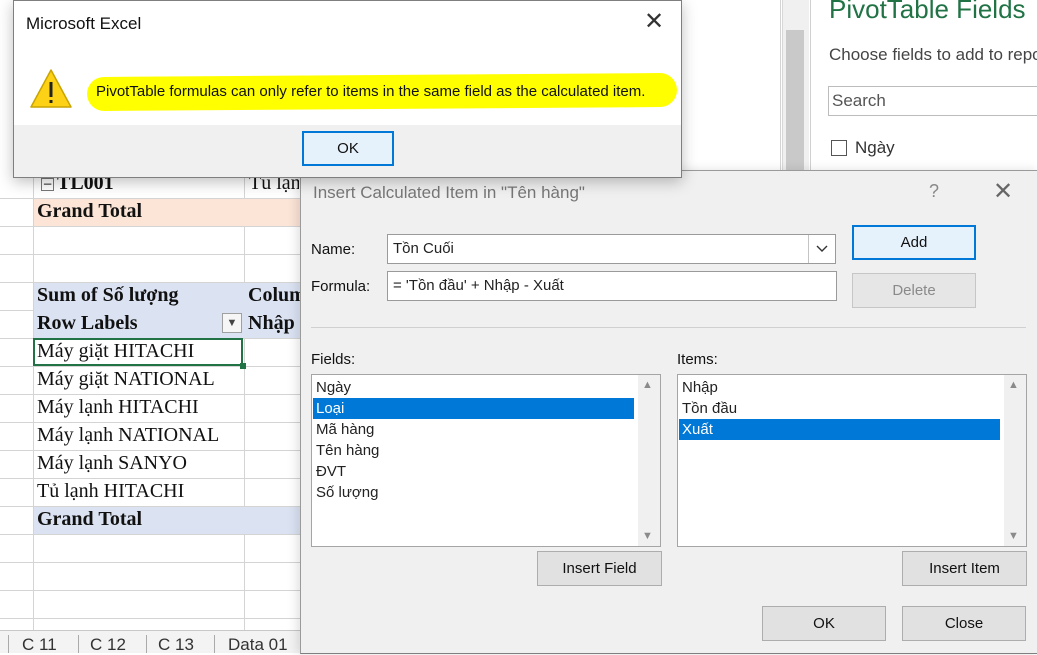 This screenshot has height=655, width=1037. Describe the element at coordinates (347, 450) in the screenshot. I see `field-list-item: Tên hàng` at that location.